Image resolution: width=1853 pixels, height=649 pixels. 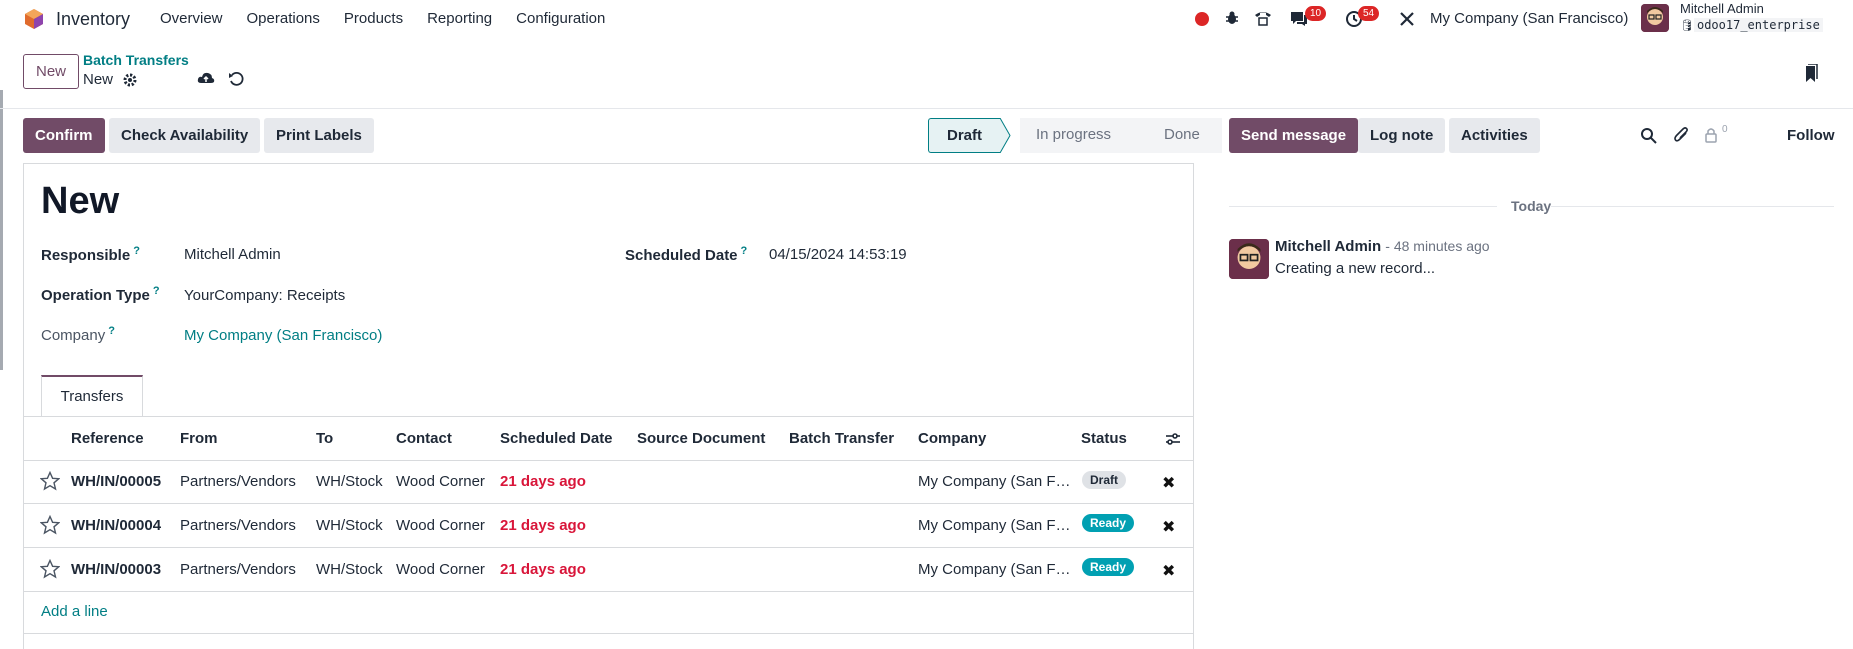 What do you see at coordinates (185, 135) in the screenshot?
I see `check-availability-button: Check Availability` at bounding box center [185, 135].